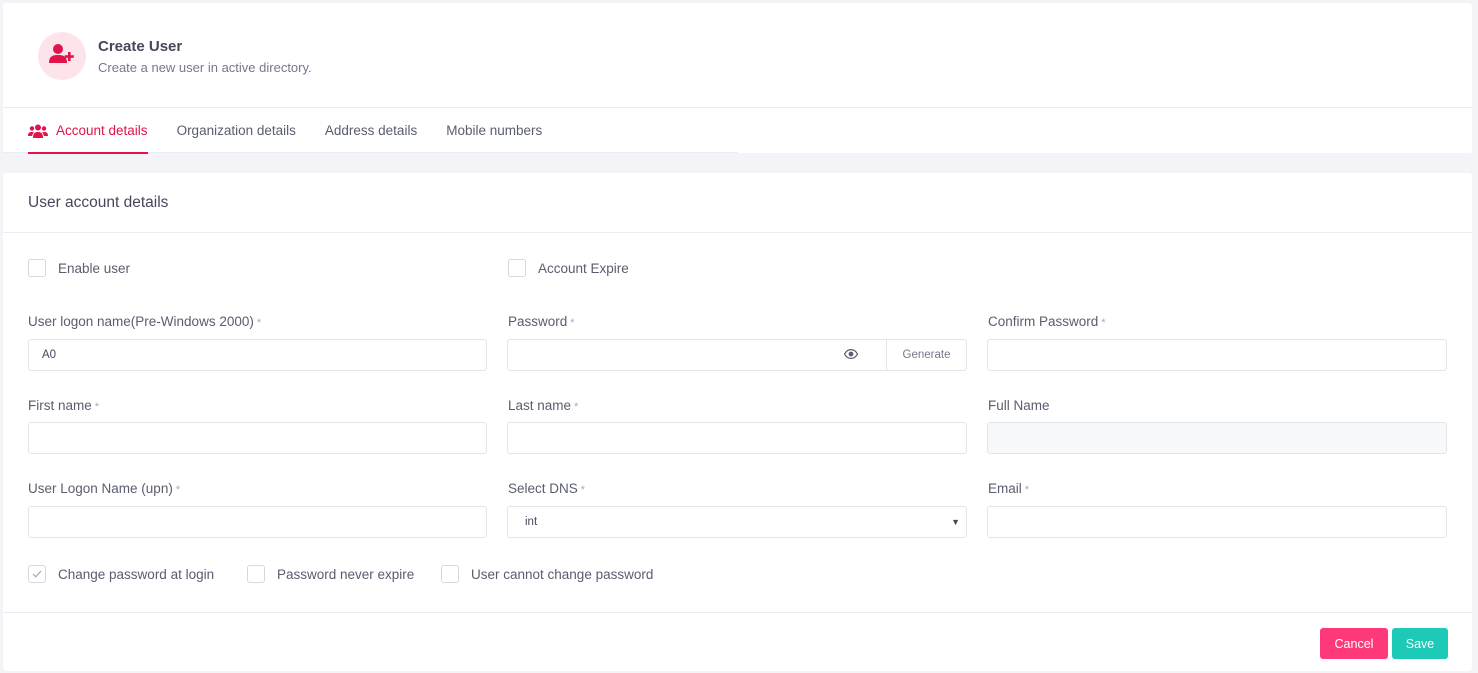  I want to click on confirm-password-label: Confirm Password *, so click(1047, 321).